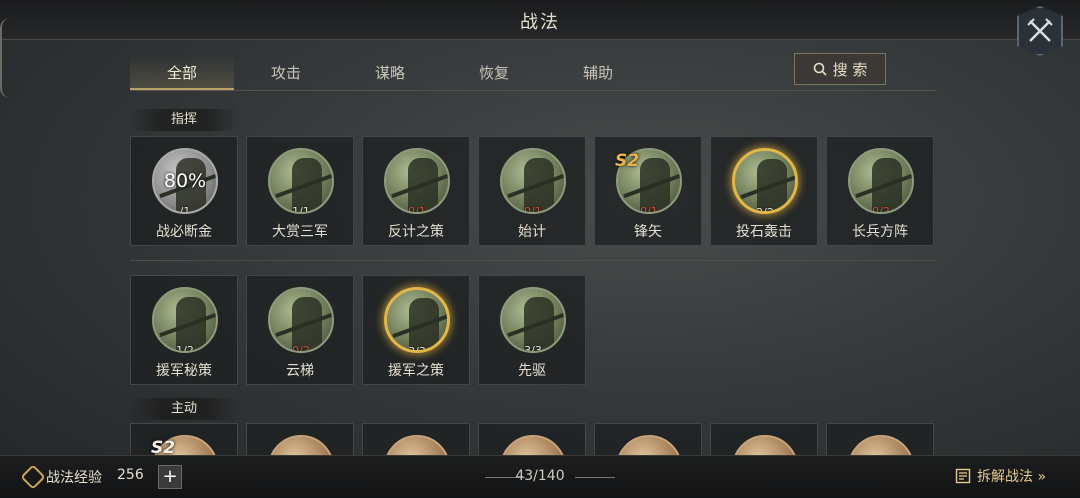 This screenshot has width=1080, height=498. I want to click on skill-name: 援军秘策, so click(184, 371).